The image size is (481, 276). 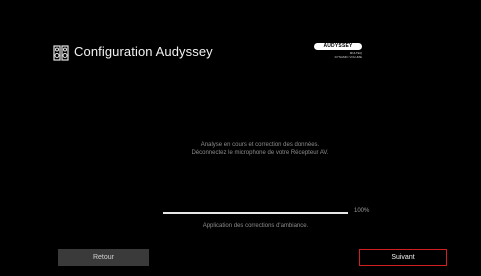 What do you see at coordinates (103, 257) in the screenshot?
I see `back-button: Retour` at bounding box center [103, 257].